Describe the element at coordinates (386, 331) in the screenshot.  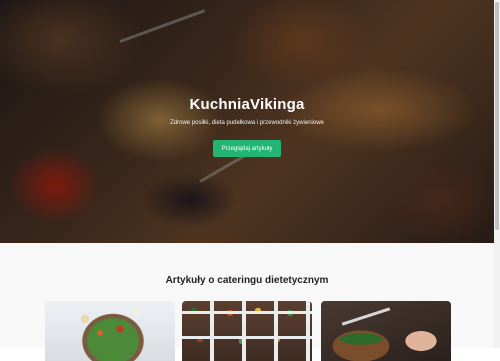
I see `article-card-image-chef-cooking` at that location.